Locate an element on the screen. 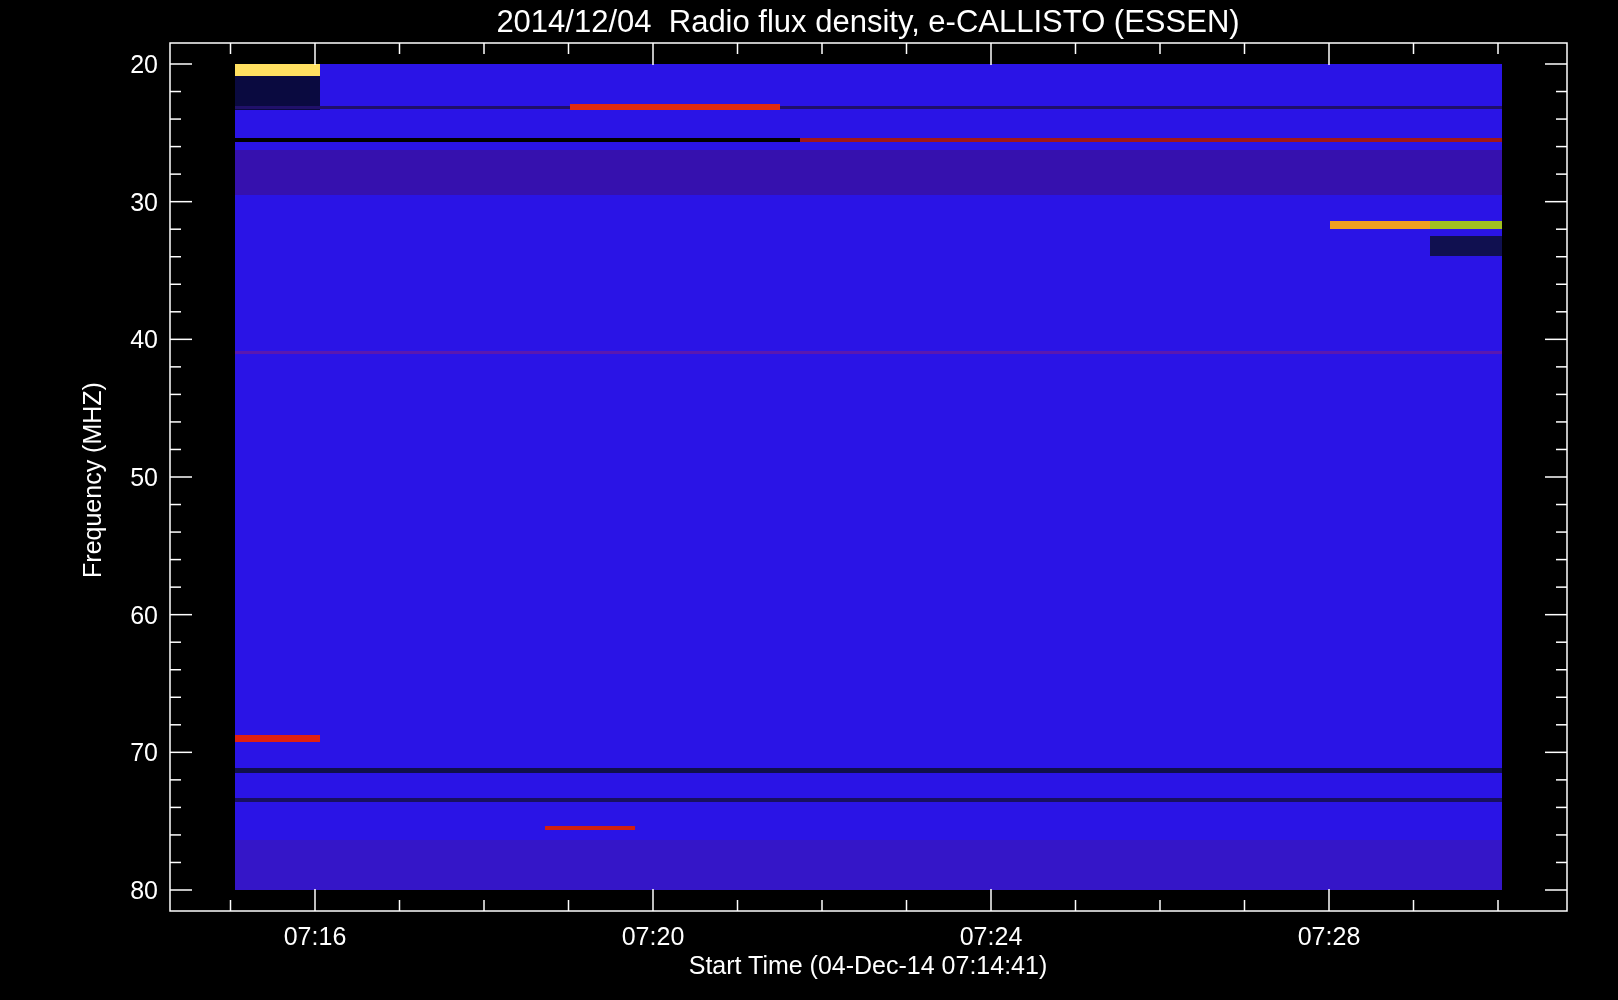  y-tick-label: 60 is located at coordinates (144, 614).